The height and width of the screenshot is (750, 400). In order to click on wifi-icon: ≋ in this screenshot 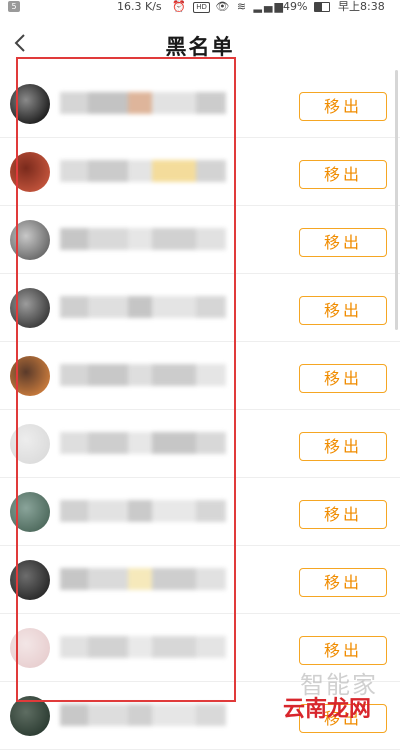, I will do `click(242, 6)`.